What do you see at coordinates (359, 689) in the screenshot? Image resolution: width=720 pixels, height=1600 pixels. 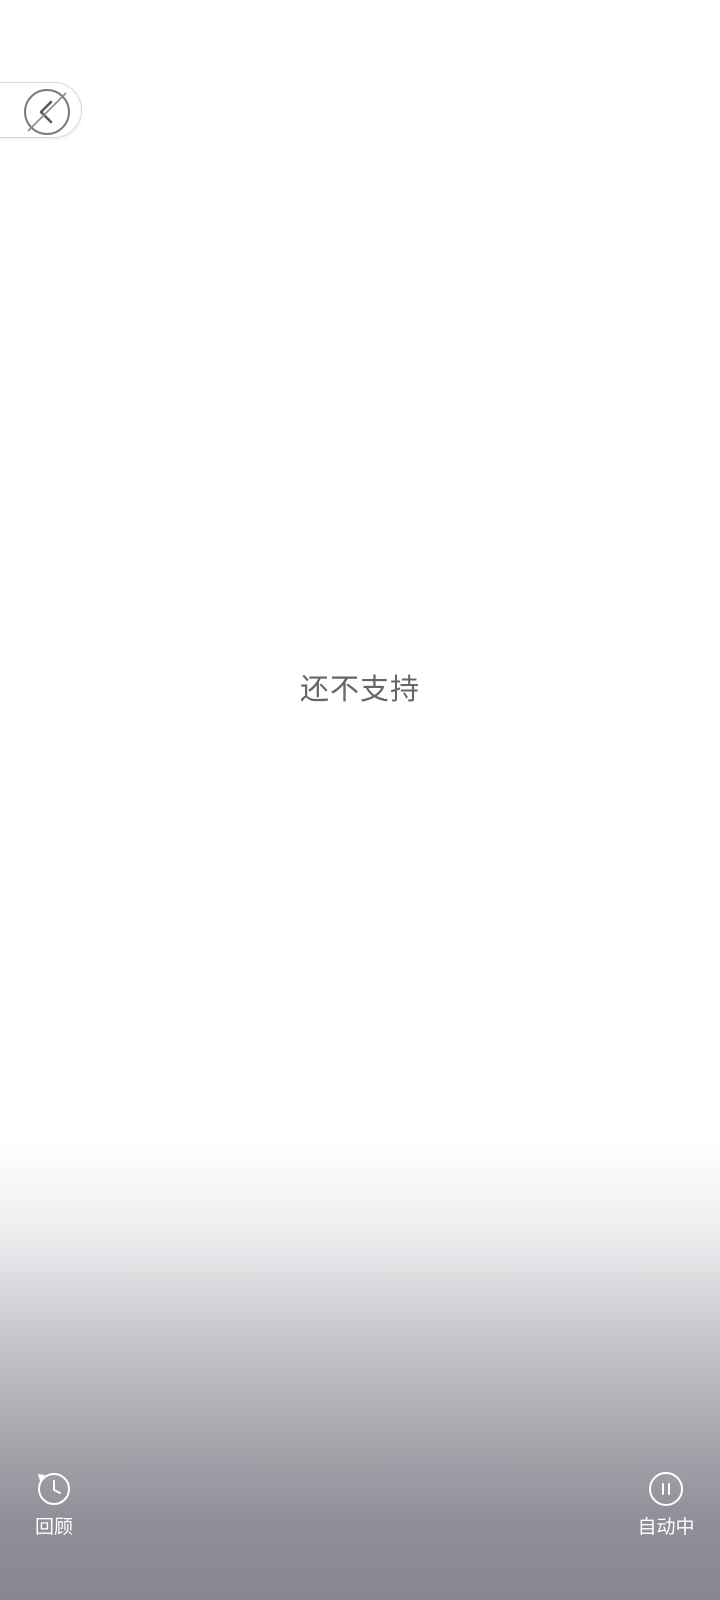 I see `unsupported-message: 还不支持` at bounding box center [359, 689].